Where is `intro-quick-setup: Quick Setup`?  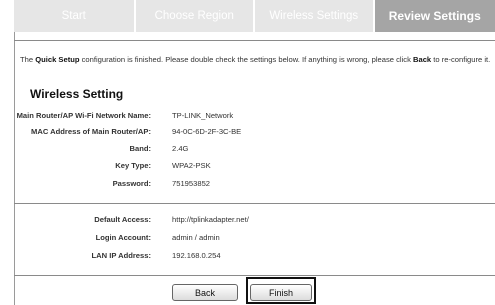 intro-quick-setup: Quick Setup is located at coordinates (57, 59).